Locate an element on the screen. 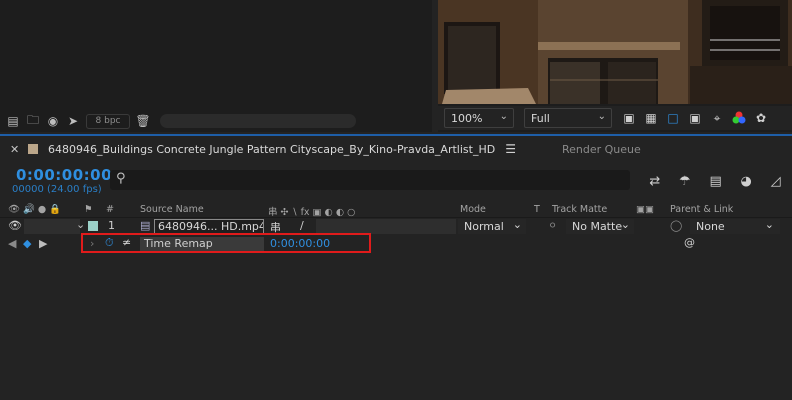 The image size is (792, 400). column-t: T is located at coordinates (537, 209).